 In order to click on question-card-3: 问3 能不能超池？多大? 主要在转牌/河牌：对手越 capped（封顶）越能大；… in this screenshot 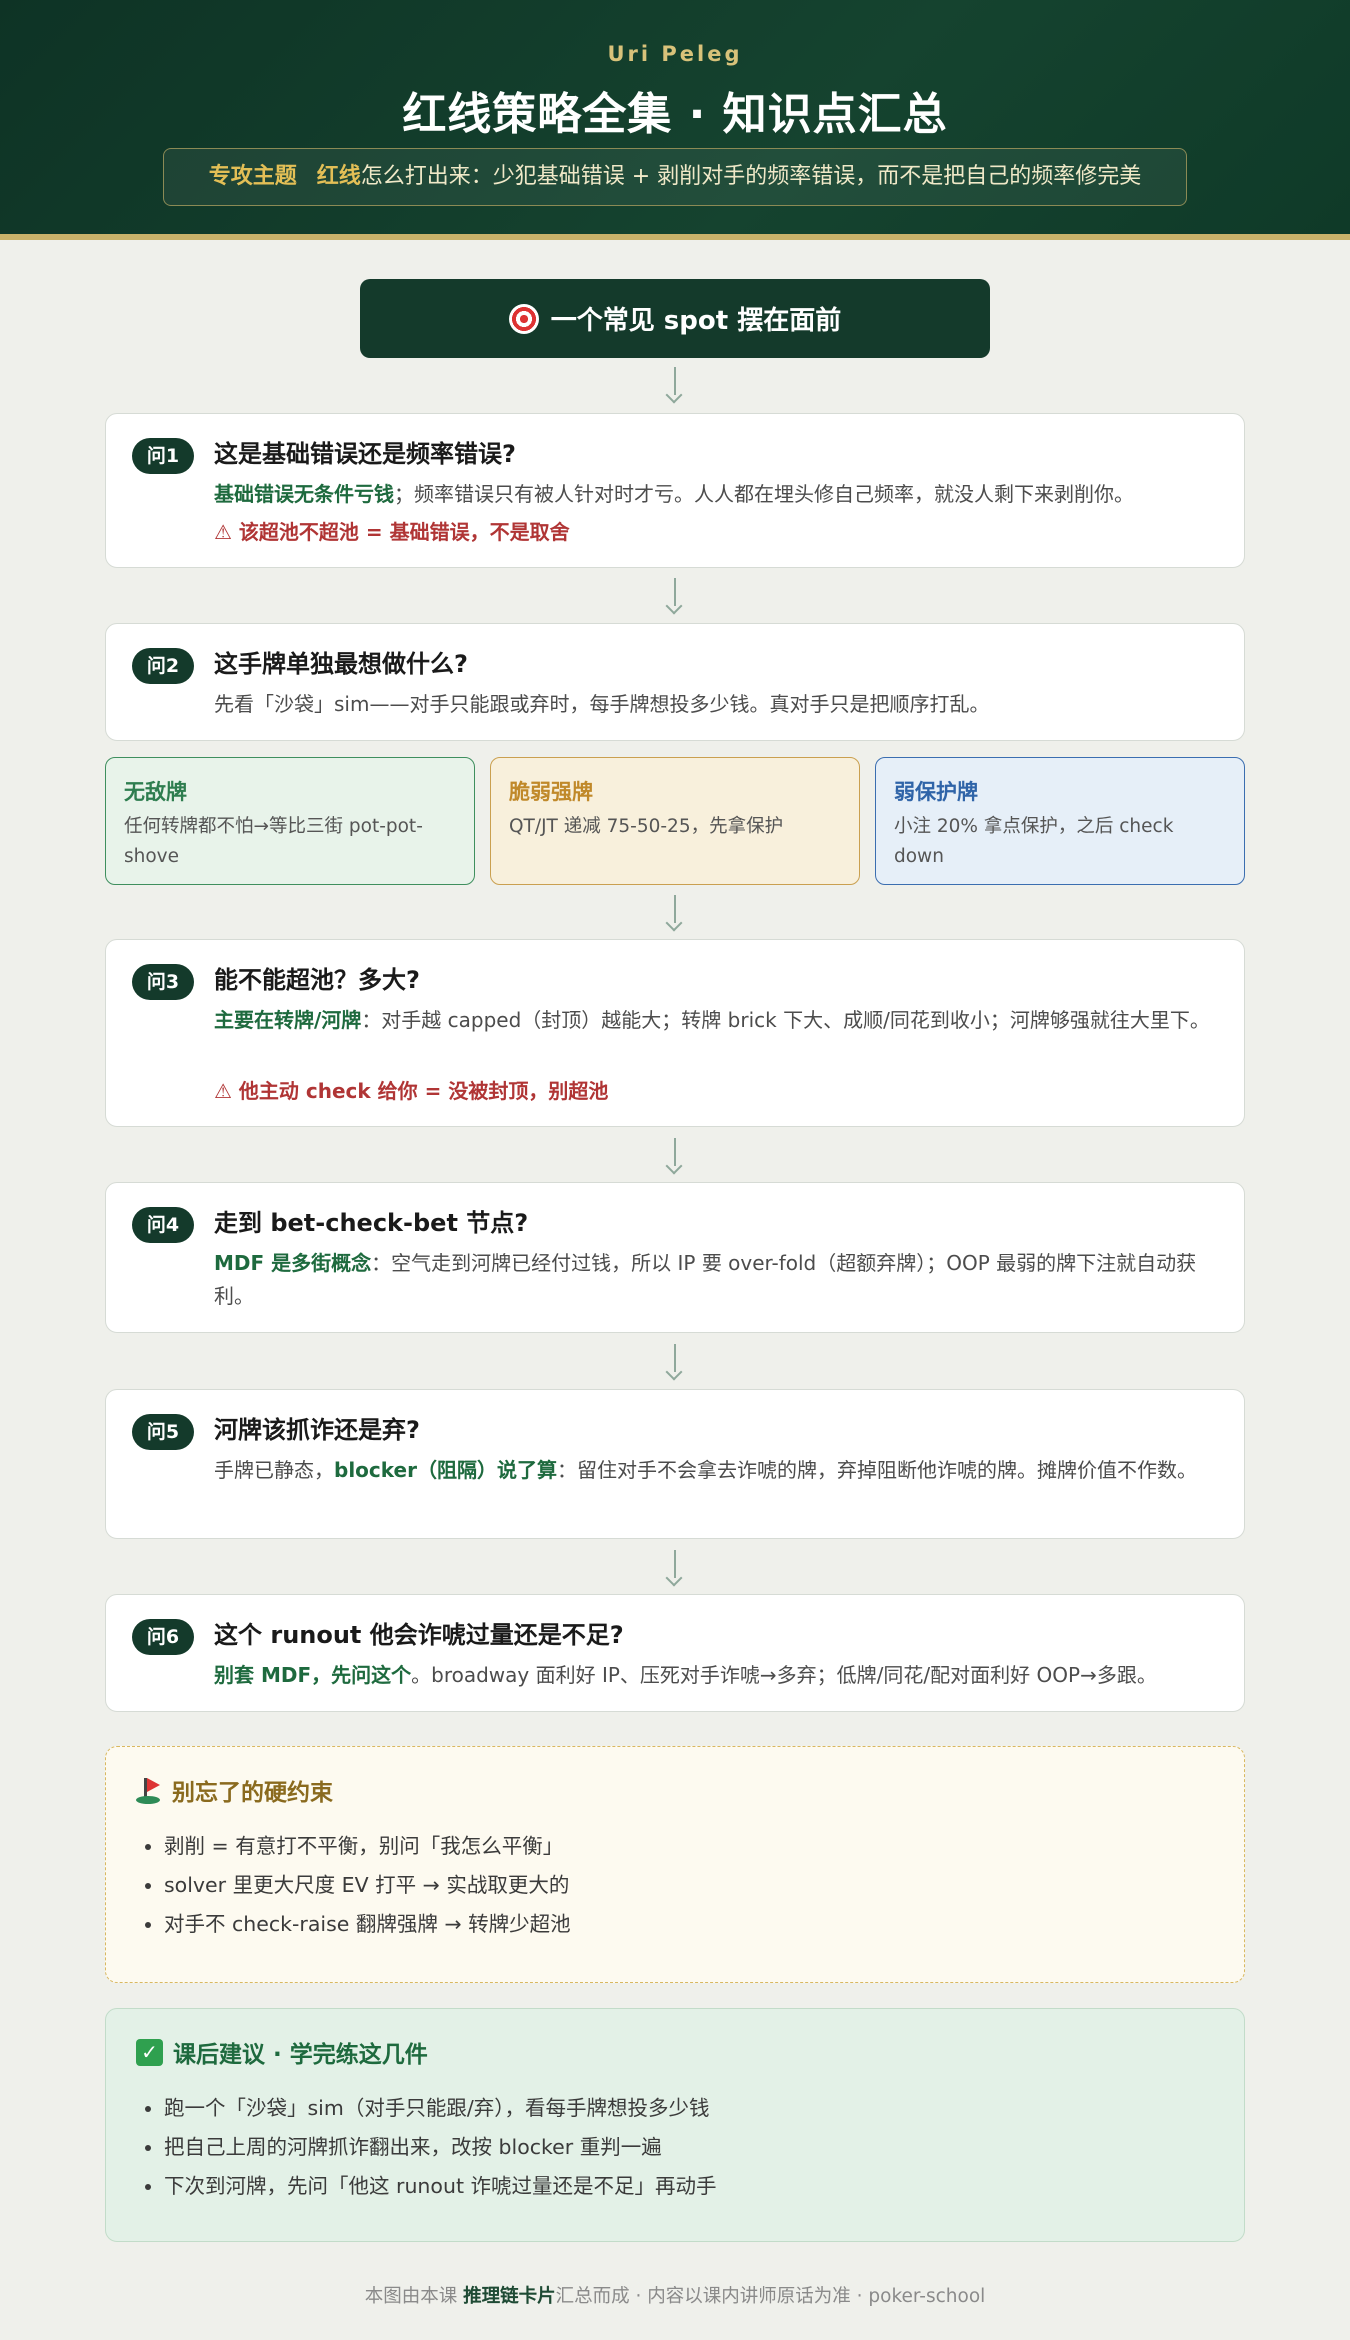, I will do `click(675, 1033)`.